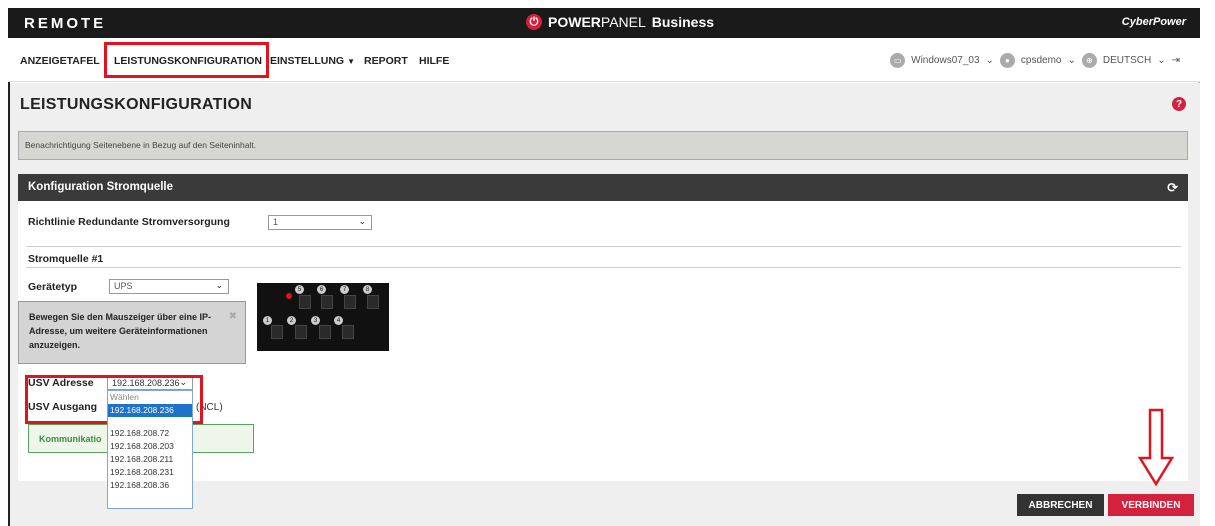  What do you see at coordinates (534, 22) in the screenshot?
I see `power-icon: ⏻` at bounding box center [534, 22].